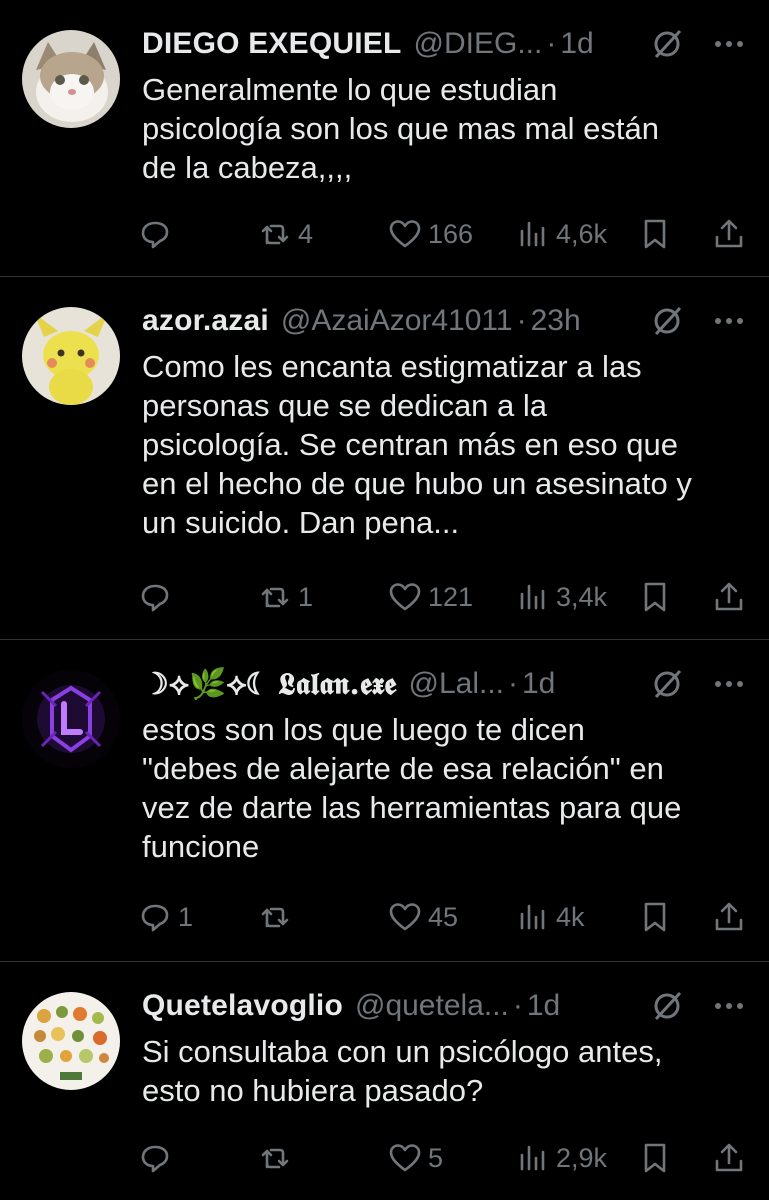  What do you see at coordinates (205, 321) in the screenshot?
I see `display-name: azor.azai` at bounding box center [205, 321].